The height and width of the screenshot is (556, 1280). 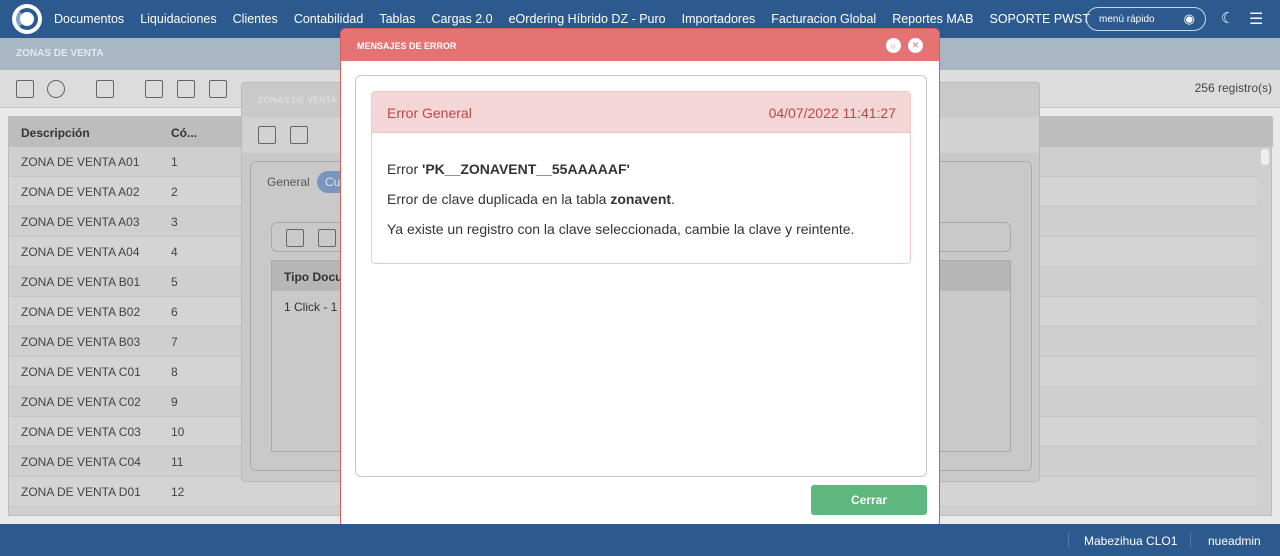 What do you see at coordinates (673, 199) in the screenshot?
I see `error-line-table-suffix: .` at bounding box center [673, 199].